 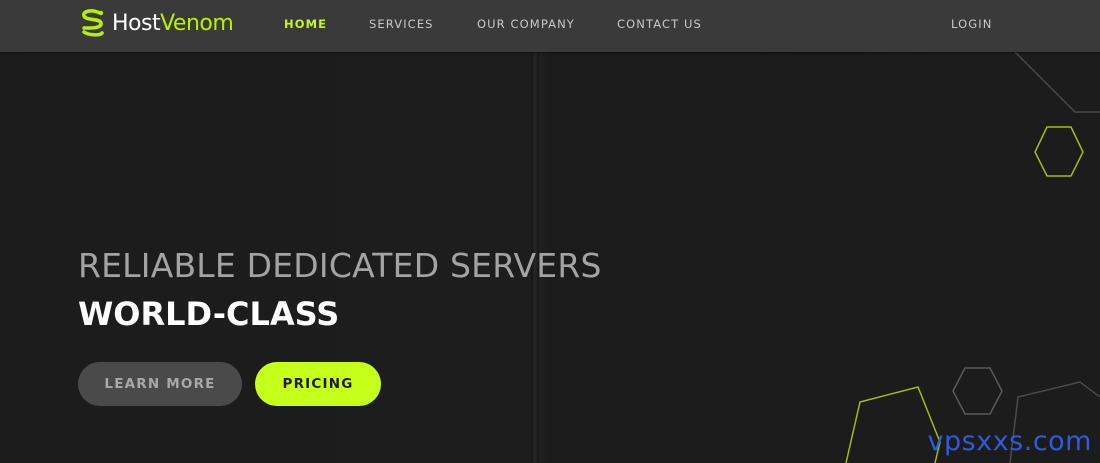 What do you see at coordinates (160, 384) in the screenshot?
I see `learn-more-button: LEARN MORE` at bounding box center [160, 384].